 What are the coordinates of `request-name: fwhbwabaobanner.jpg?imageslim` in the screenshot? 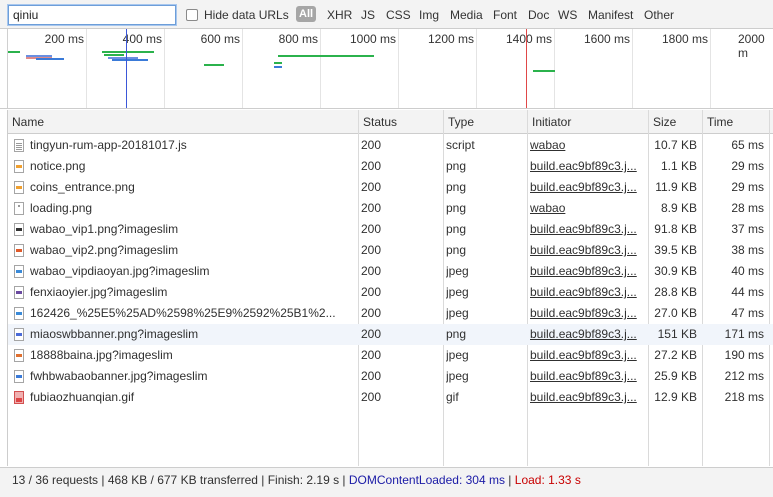 It's located at (119, 376).